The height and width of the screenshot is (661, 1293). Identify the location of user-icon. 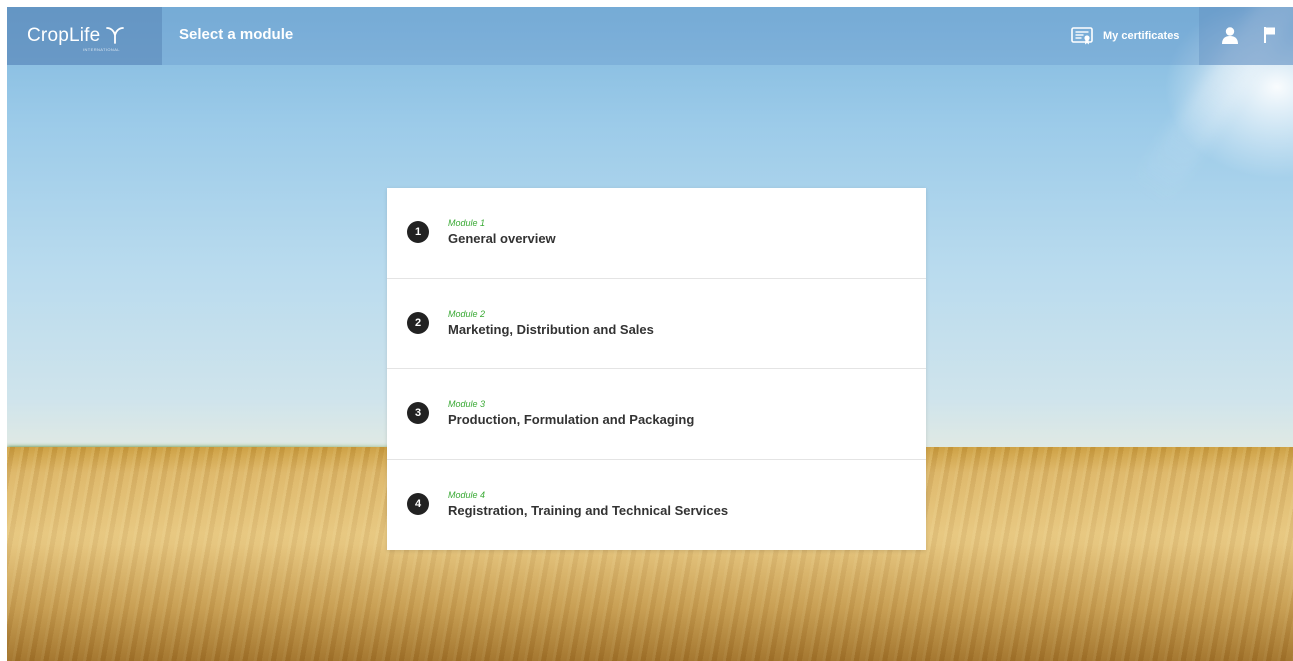
(1230, 35).